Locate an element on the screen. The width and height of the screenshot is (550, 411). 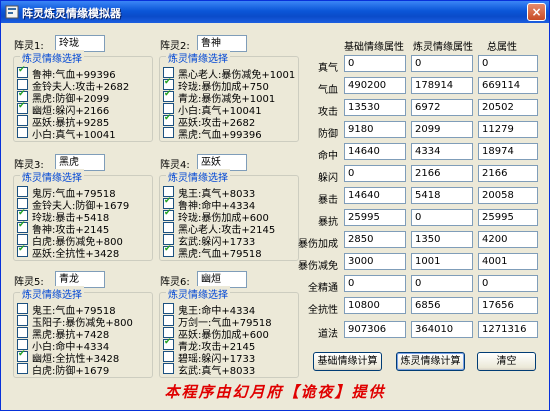
stat-base-field: 10800 is located at coordinates (375, 305).